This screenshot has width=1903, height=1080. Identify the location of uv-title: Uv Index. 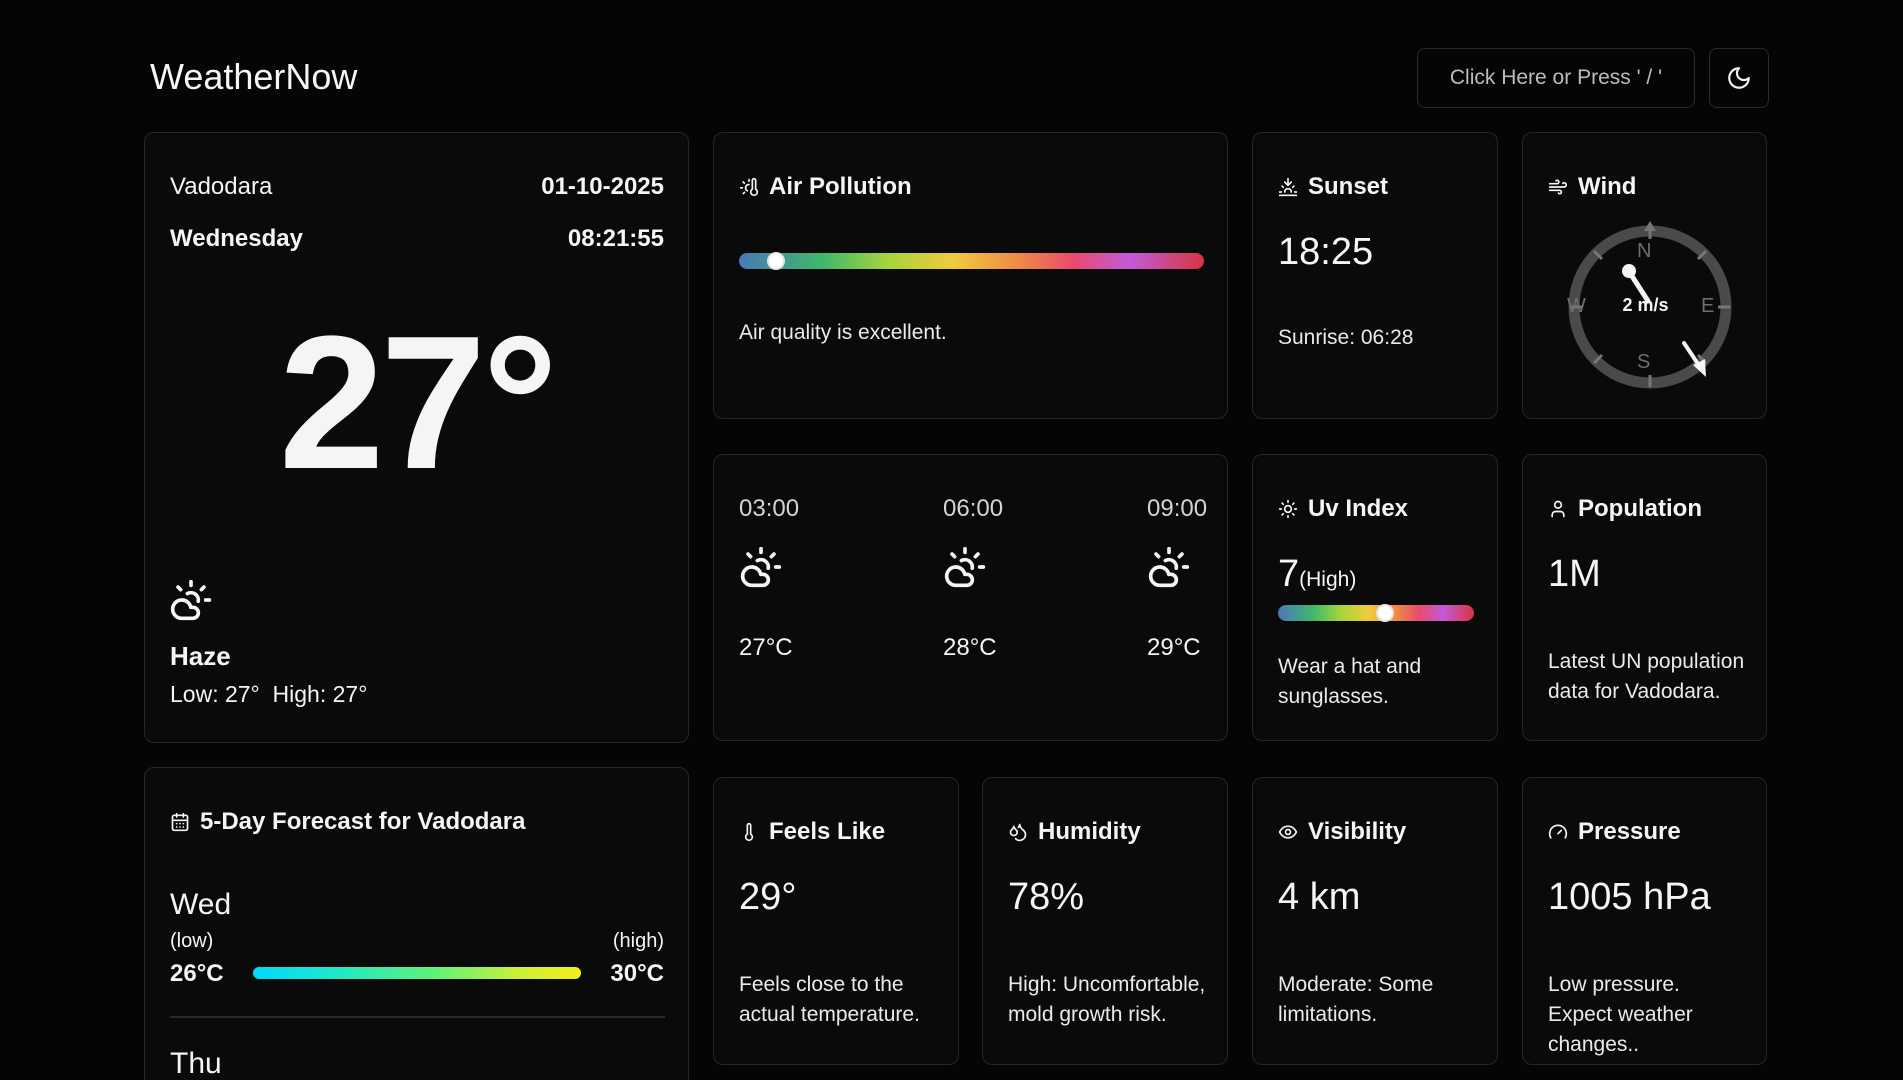
(1358, 508).